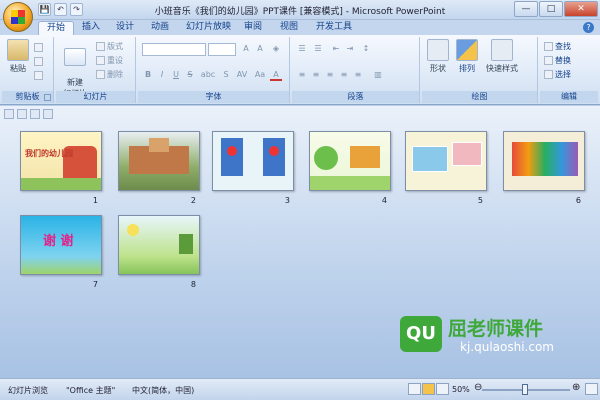 The image size is (600, 400). Describe the element at coordinates (109, 74) in the screenshot. I see `delete-button: 删除` at that location.